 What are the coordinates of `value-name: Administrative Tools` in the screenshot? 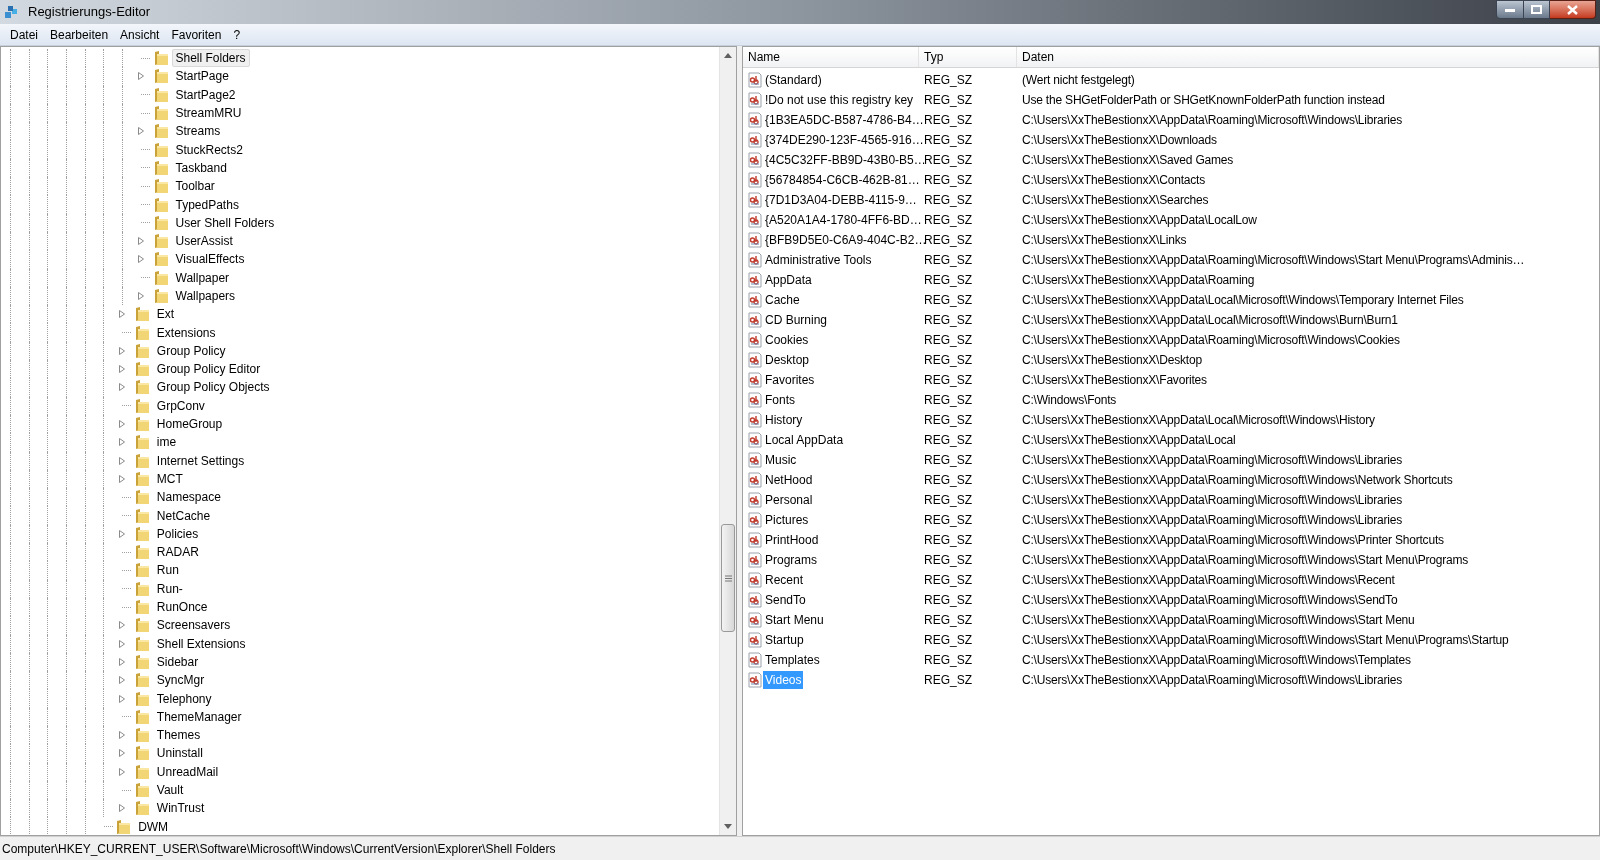 It's located at (818, 260).